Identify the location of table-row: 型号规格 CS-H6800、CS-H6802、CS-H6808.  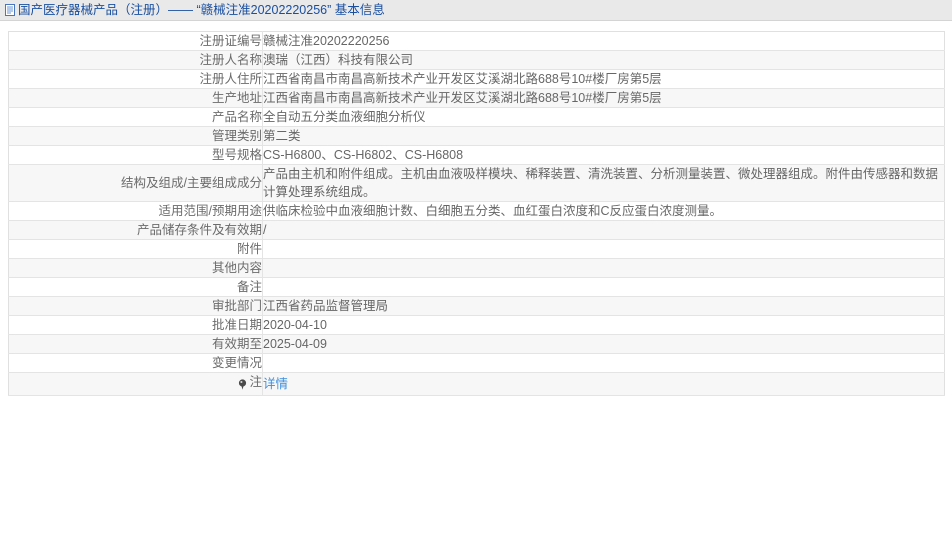
(476, 155).